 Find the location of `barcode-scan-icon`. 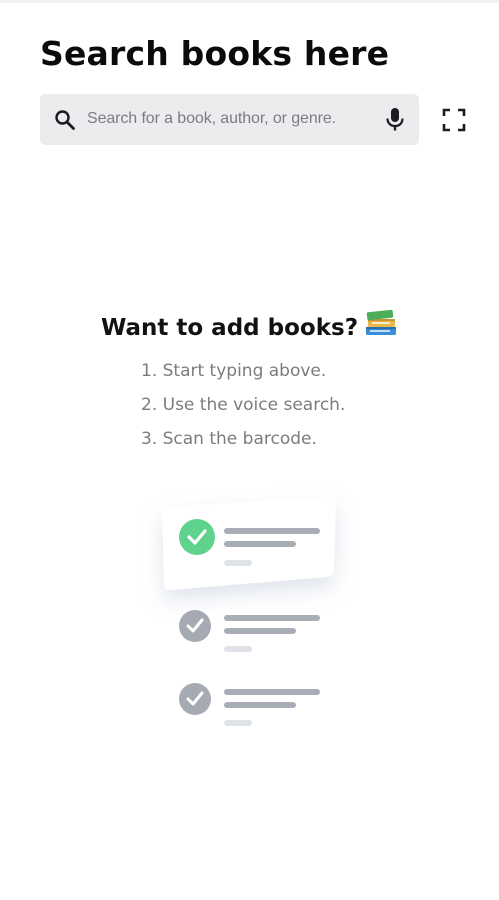

barcode-scan-icon is located at coordinates (454, 120).